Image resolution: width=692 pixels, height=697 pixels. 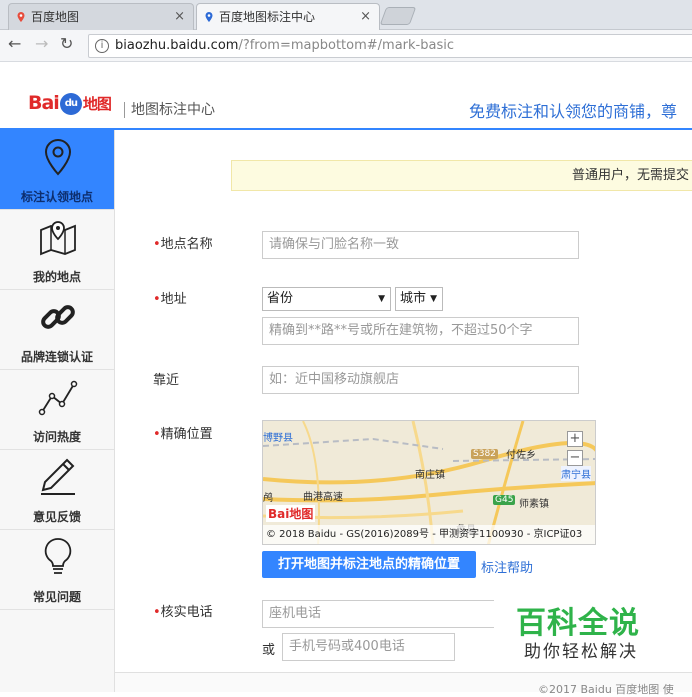 What do you see at coordinates (56, 357) in the screenshot?
I see `sidebar-item-label: 品牌连锁认证` at bounding box center [56, 357].